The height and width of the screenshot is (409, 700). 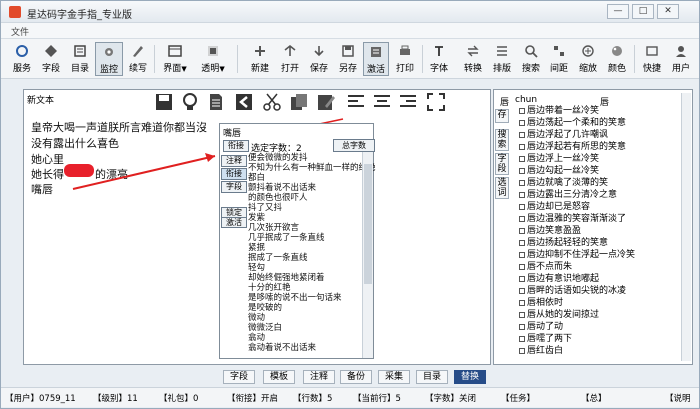 What do you see at coordinates (473, 59) in the screenshot?
I see `toolbar-button-convert: 转换` at bounding box center [473, 59].